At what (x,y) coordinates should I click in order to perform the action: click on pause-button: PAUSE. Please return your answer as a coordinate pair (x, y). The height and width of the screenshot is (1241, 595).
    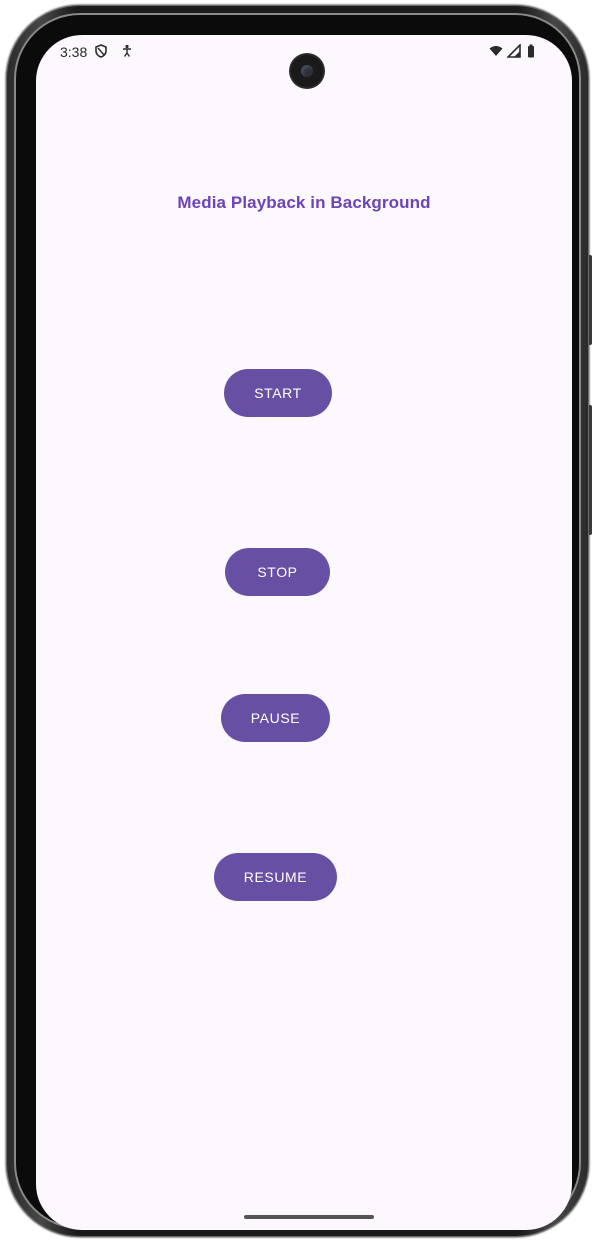
    Looking at the image, I should click on (275, 718).